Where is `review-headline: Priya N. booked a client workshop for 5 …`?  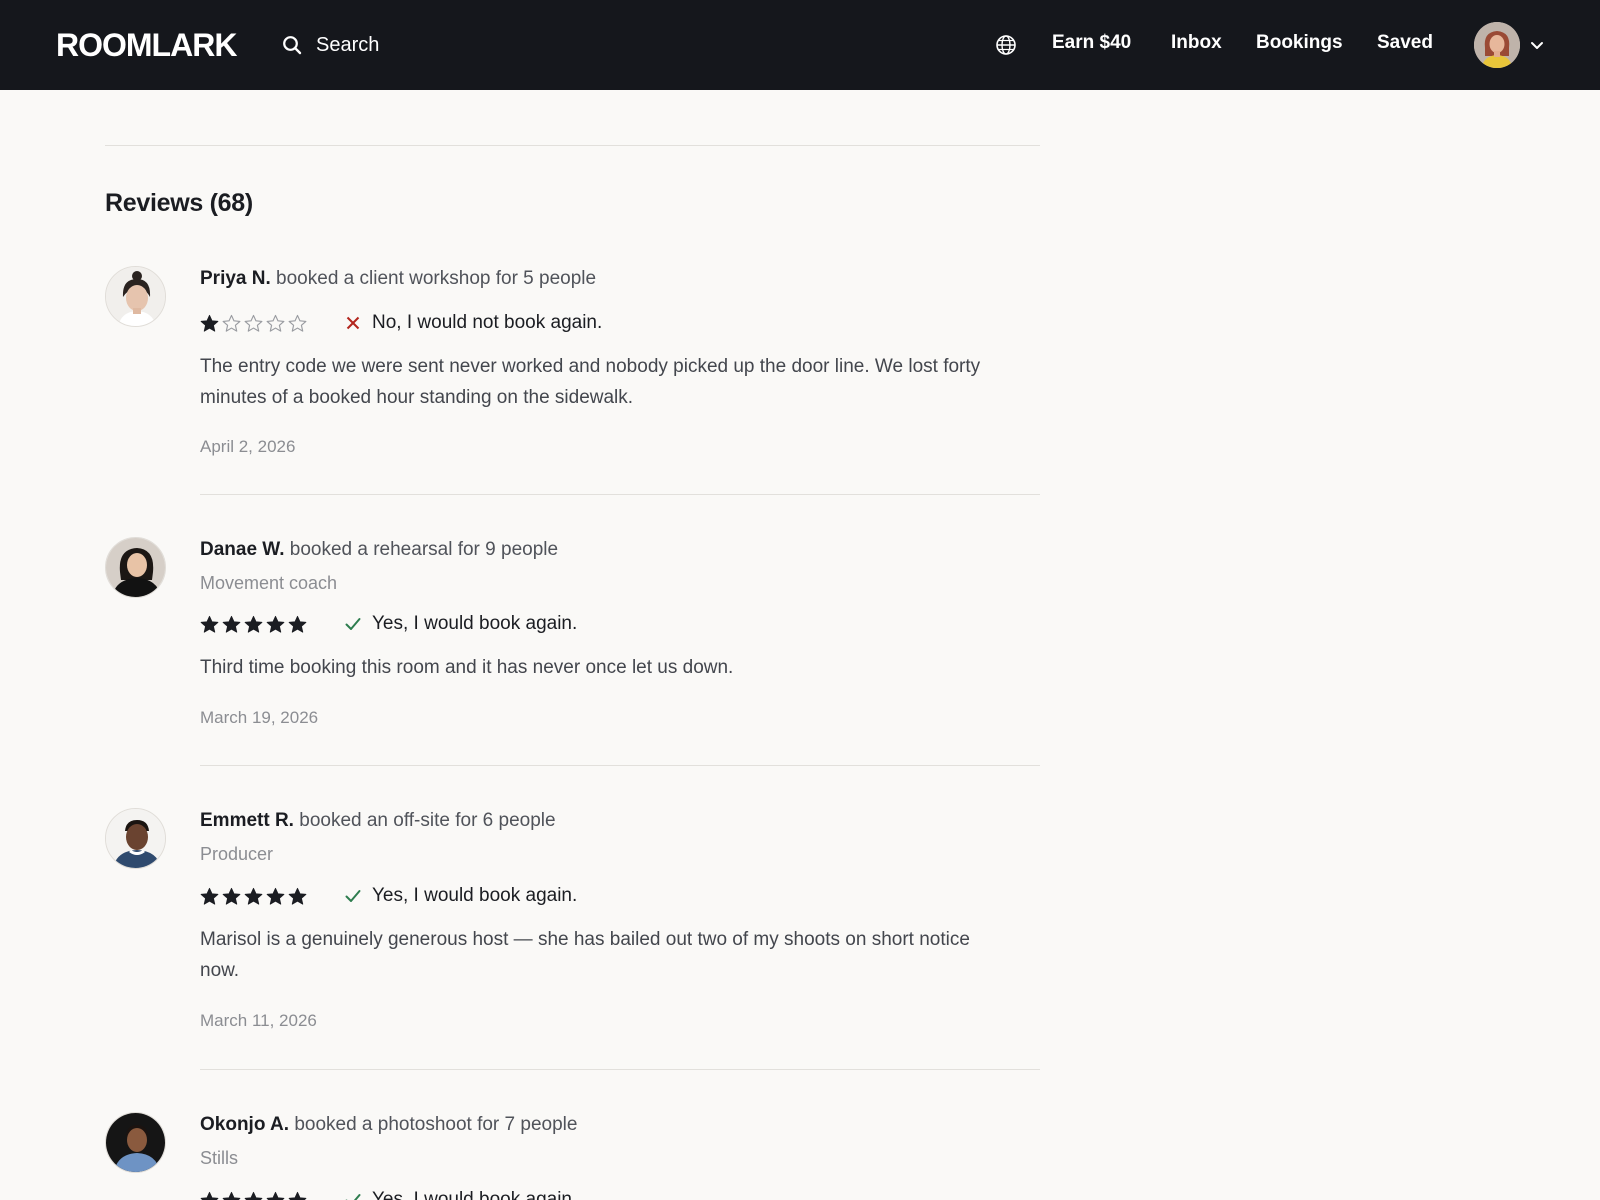 review-headline: Priya N. booked a client workshop for 5 … is located at coordinates (398, 279).